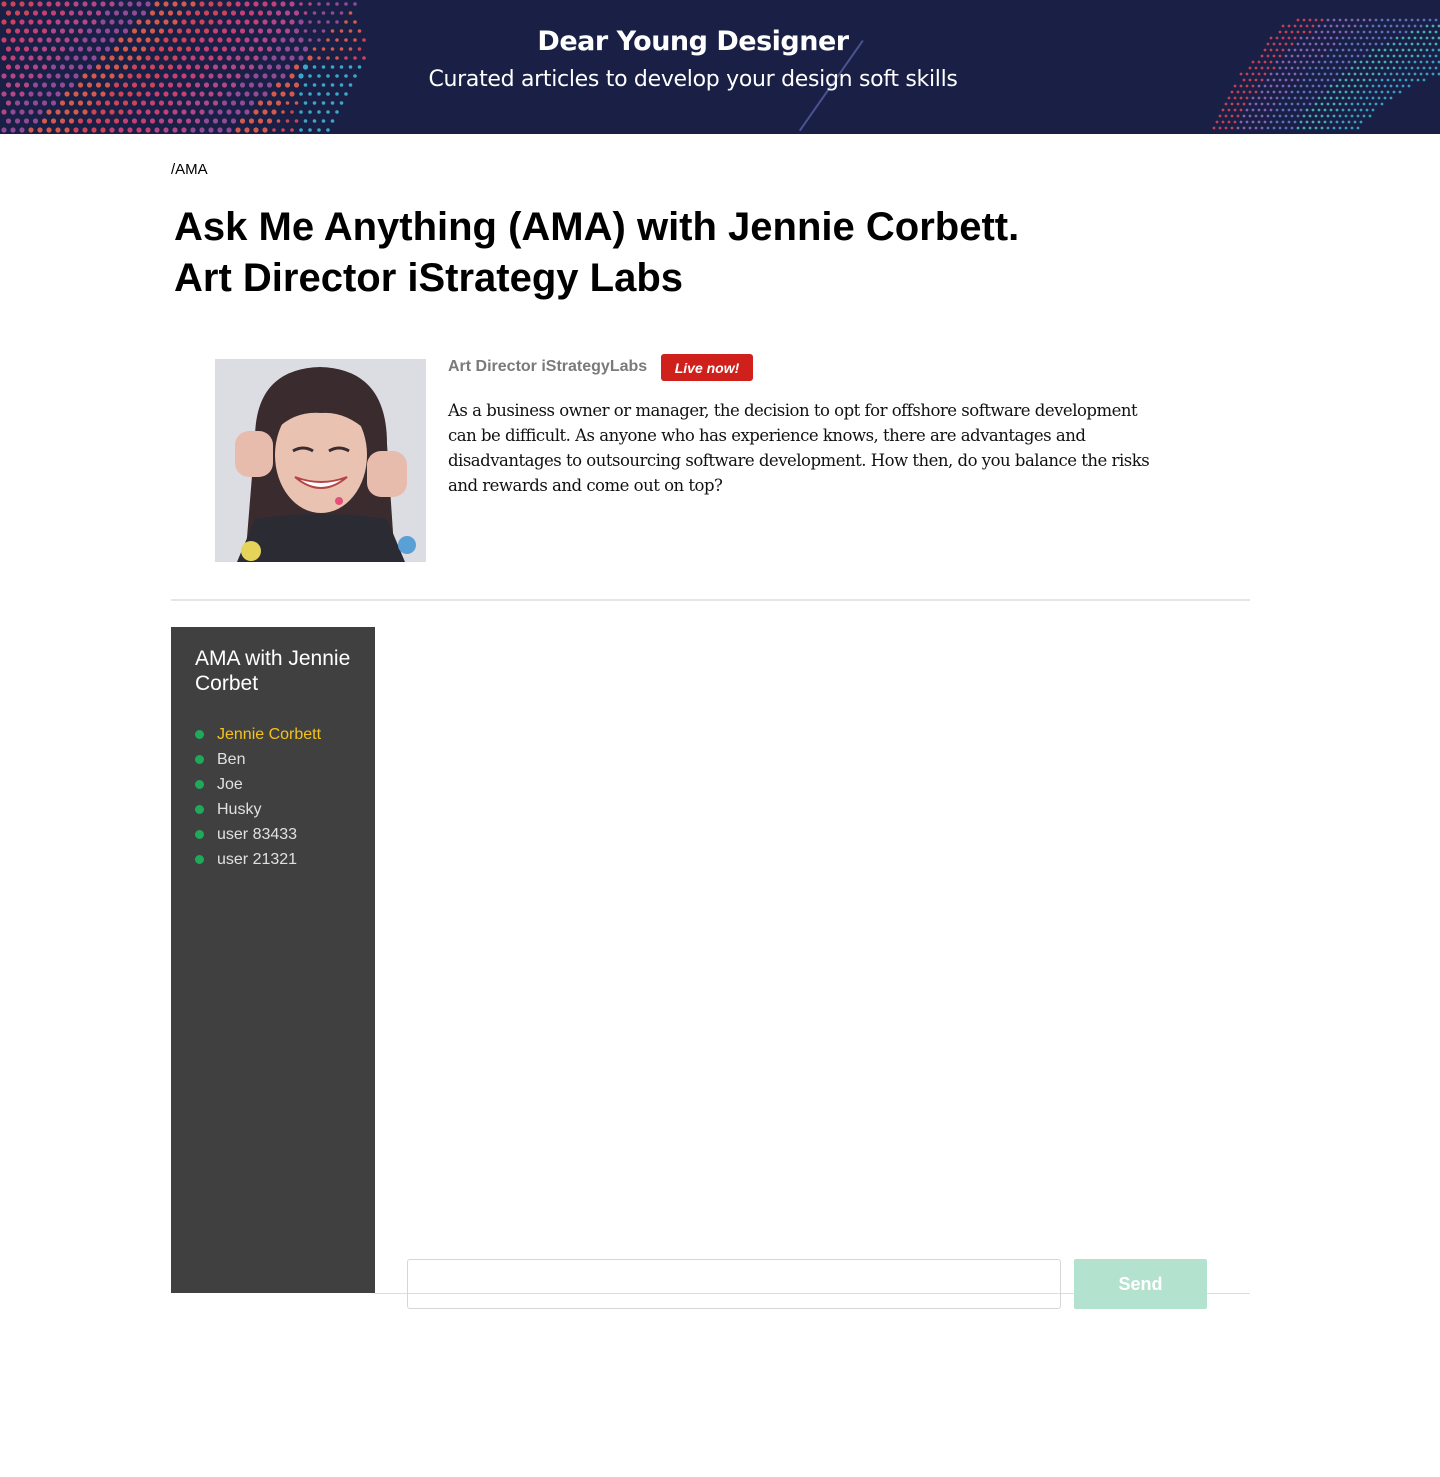 The height and width of the screenshot is (1477, 1440). What do you see at coordinates (273, 671) in the screenshot?
I see `chat-title: AMA with Jennie Corbet` at bounding box center [273, 671].